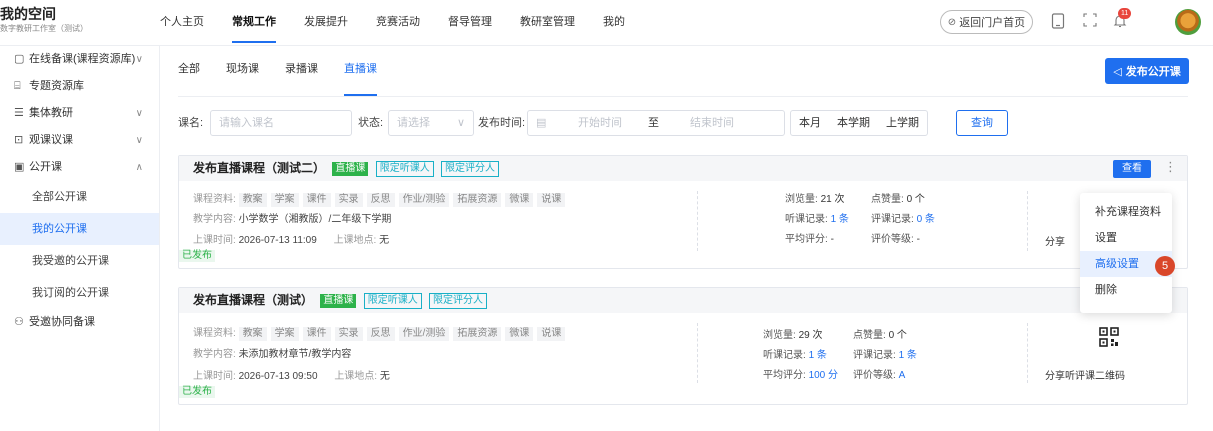  I want to click on card-title: 发布直播课程（测试） 直播课 限定听课人 限定评分人, so click(340, 300).